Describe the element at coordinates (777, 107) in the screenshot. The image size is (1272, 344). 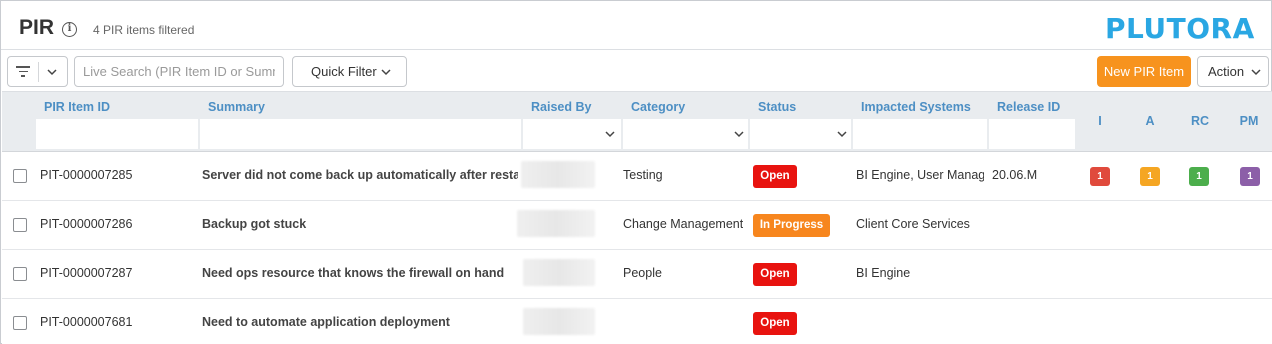
I see `column-label: Status` at that location.